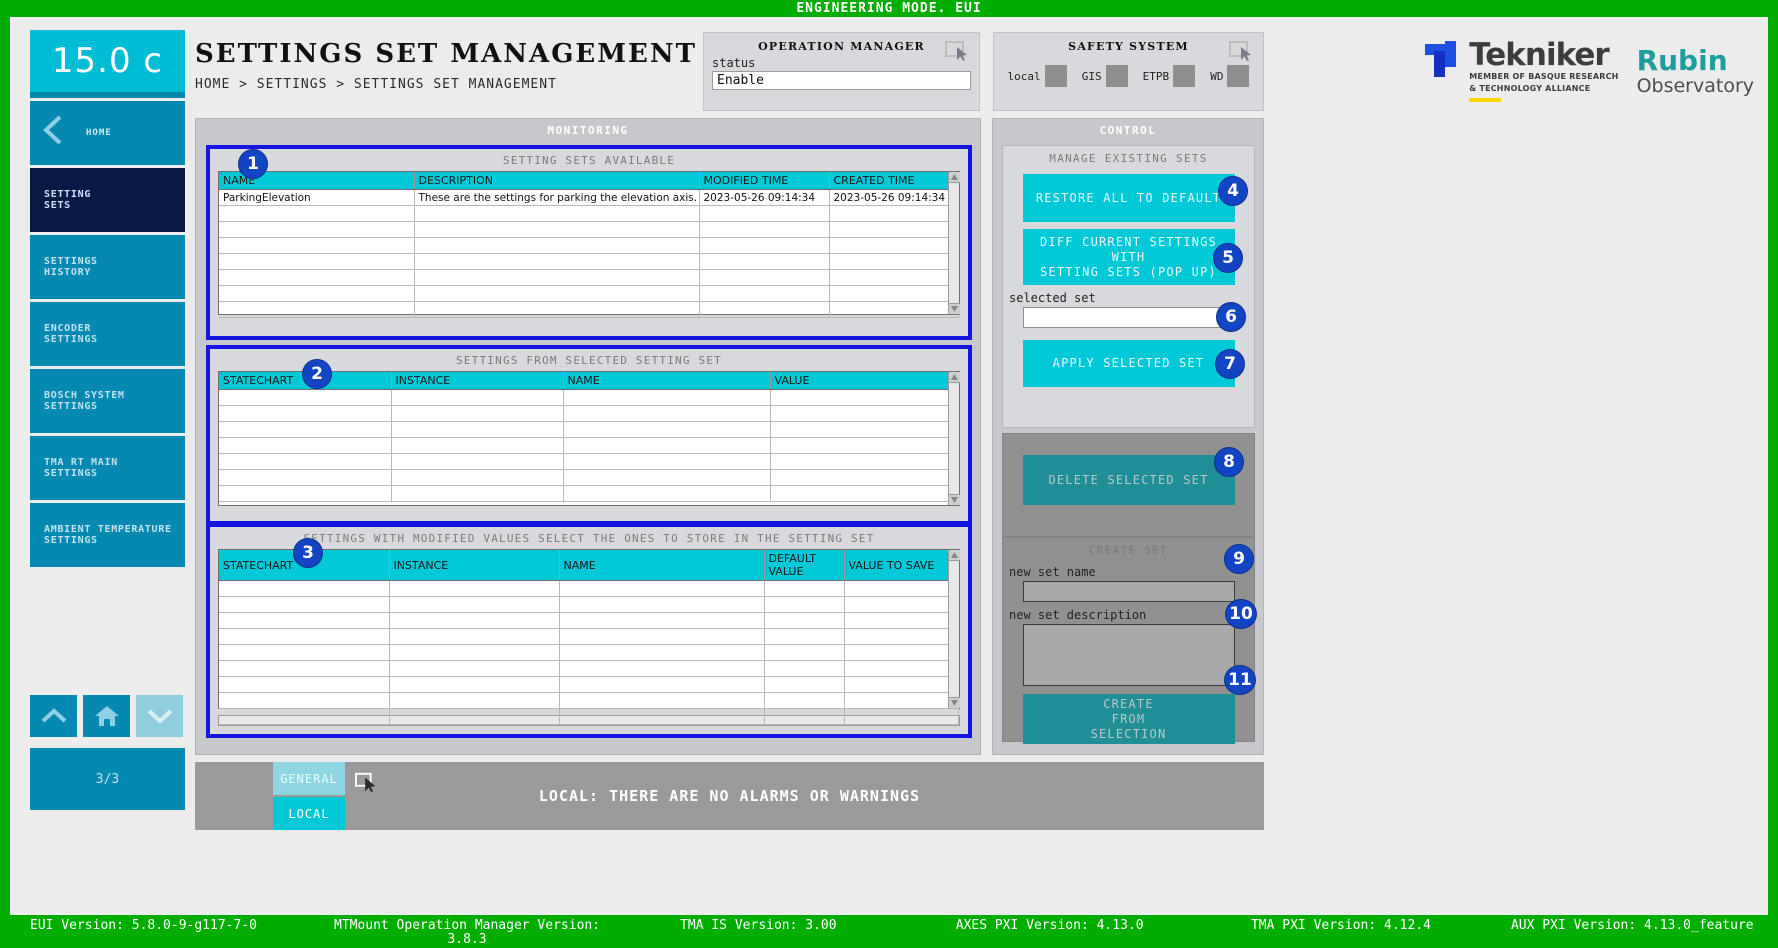 The width and height of the screenshot is (1778, 948). I want to click on new-set-name-input, so click(1128, 591).